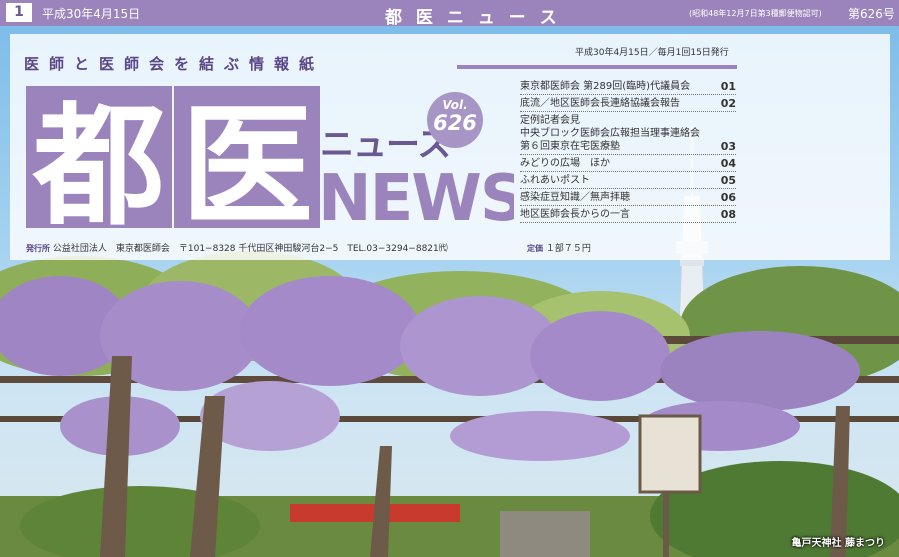  I want to click on toc-item-page: 01, so click(728, 86).